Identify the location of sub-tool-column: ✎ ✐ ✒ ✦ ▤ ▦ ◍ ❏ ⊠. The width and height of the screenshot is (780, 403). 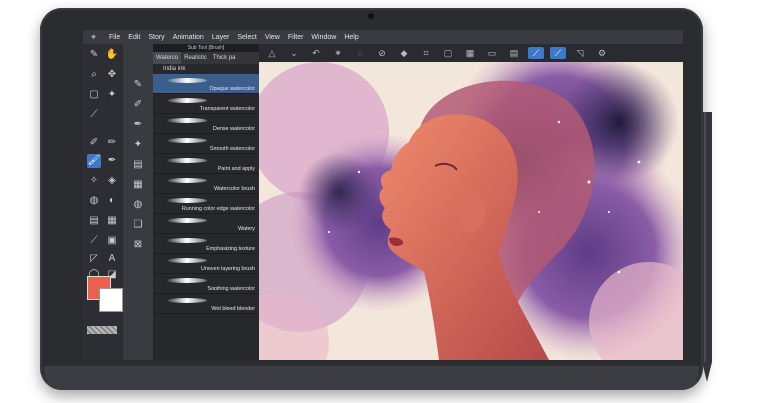
(138, 202).